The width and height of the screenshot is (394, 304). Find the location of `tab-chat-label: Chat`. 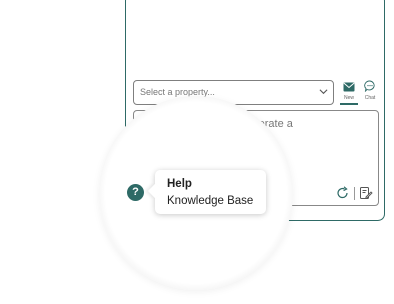

tab-chat-label: Chat is located at coordinates (370, 98).